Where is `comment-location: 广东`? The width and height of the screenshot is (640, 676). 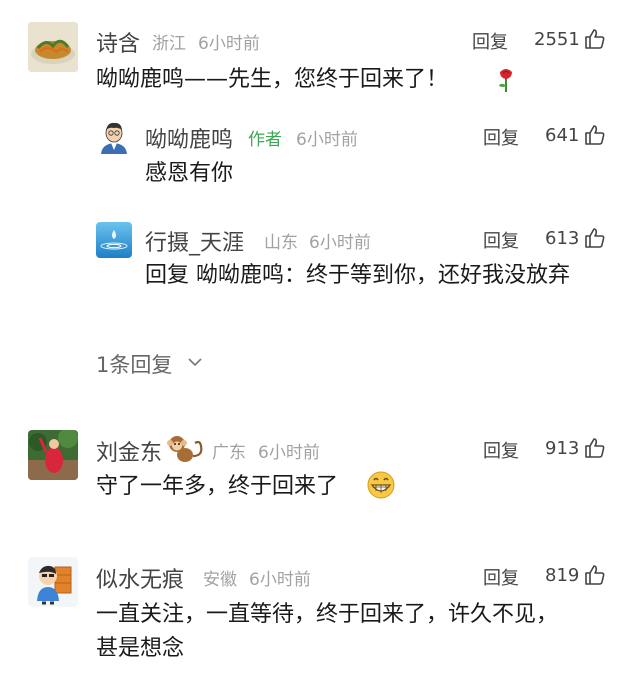
comment-location: 广东 is located at coordinates (229, 453).